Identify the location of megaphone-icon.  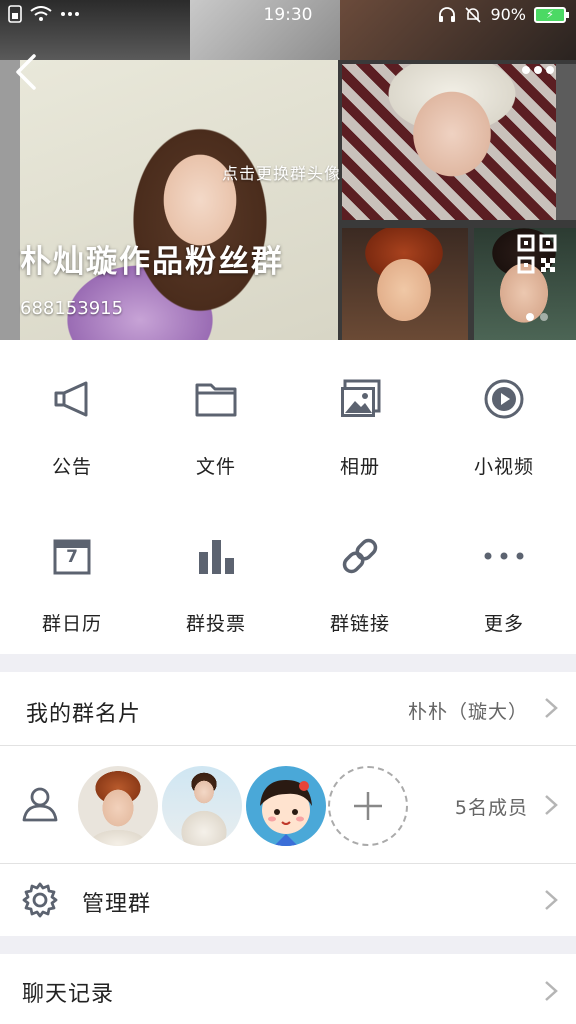
(72, 399).